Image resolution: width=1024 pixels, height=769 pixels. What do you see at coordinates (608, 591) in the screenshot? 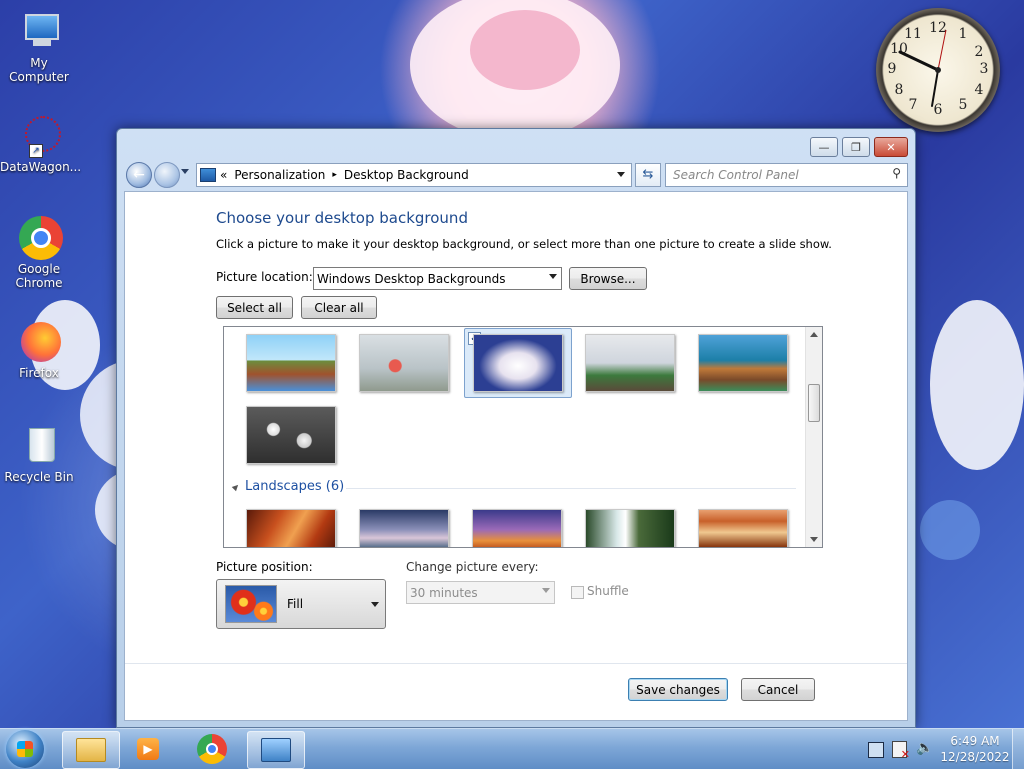
I see `shuffle-label: Shuffle` at bounding box center [608, 591].